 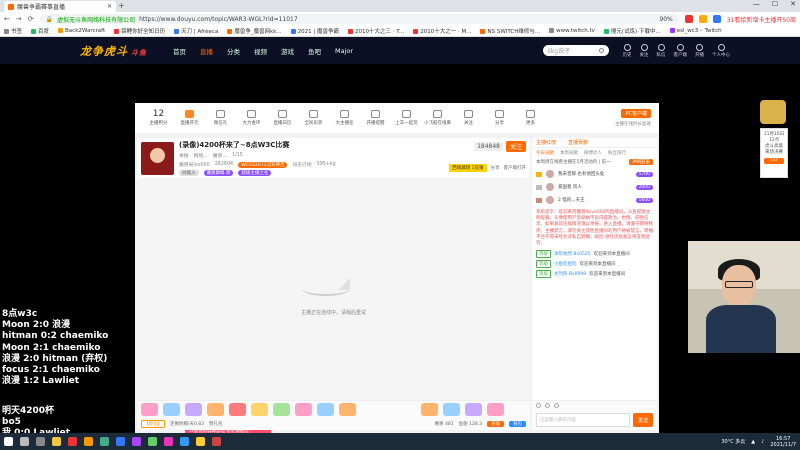 I want to click on event-go-button: GO, so click(x=774, y=161).